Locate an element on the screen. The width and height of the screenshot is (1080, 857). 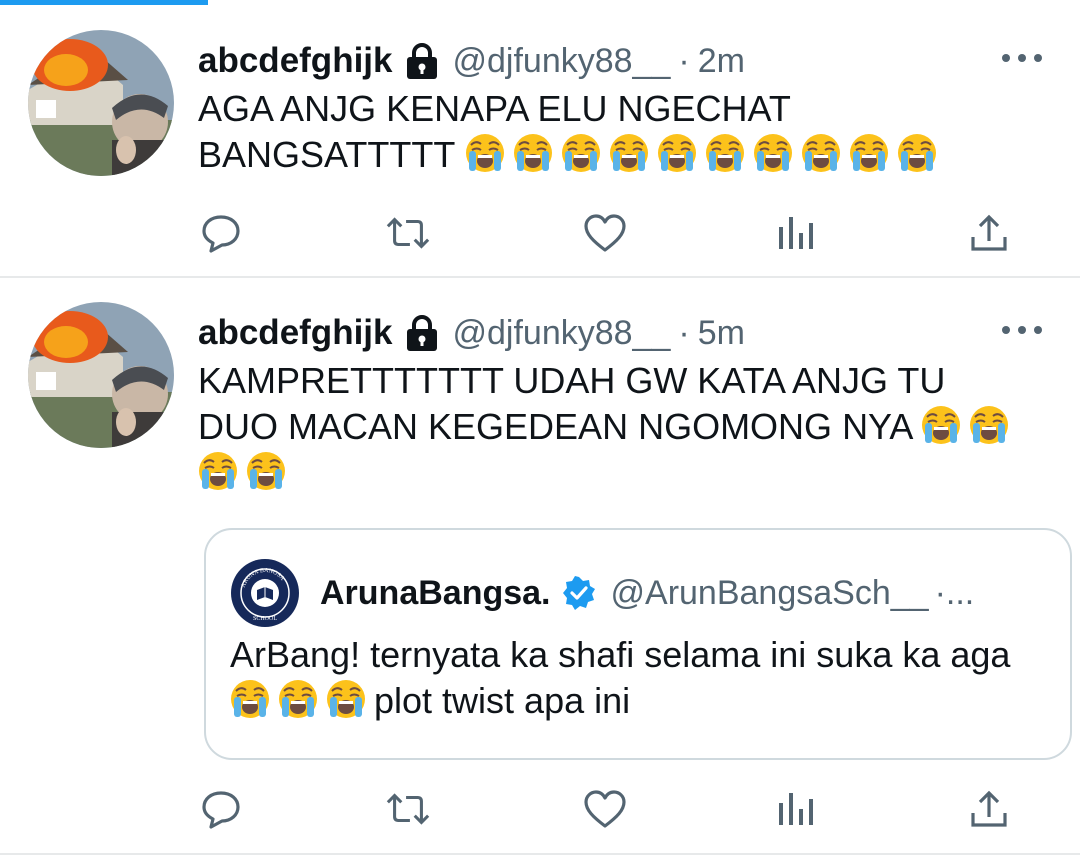
verified-badge-icon is located at coordinates (579, 593).